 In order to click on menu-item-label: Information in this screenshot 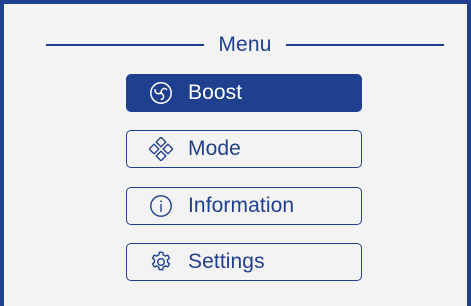, I will do `click(241, 205)`.